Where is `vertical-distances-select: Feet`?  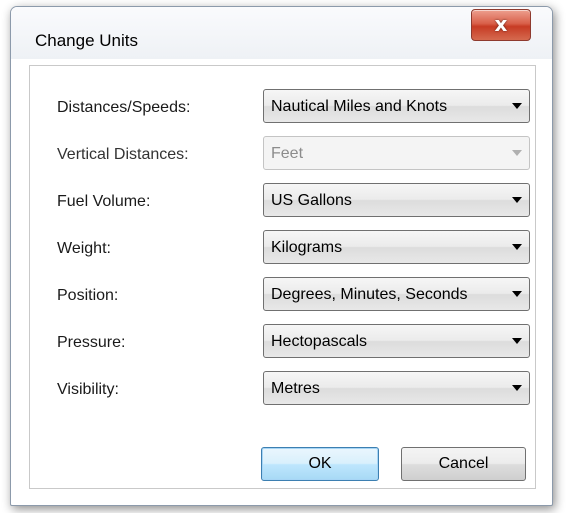
vertical-distances-select: Feet is located at coordinates (396, 153).